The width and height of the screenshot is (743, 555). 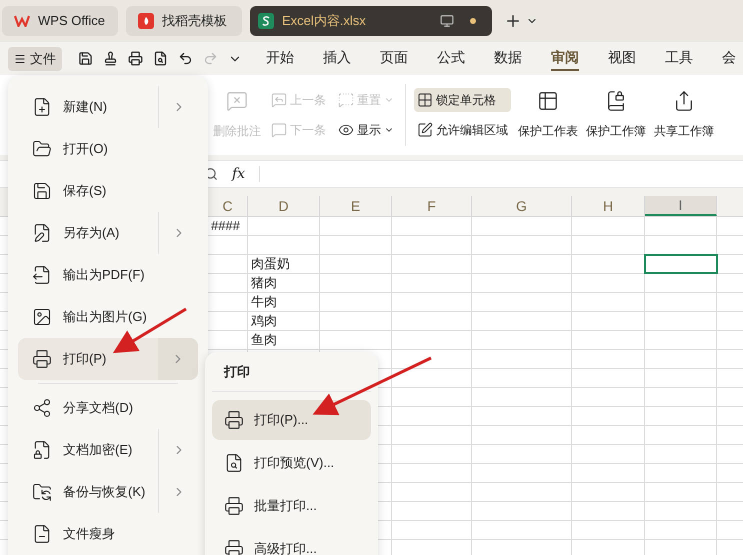 What do you see at coordinates (432, 206) in the screenshot?
I see `column-header: F` at bounding box center [432, 206].